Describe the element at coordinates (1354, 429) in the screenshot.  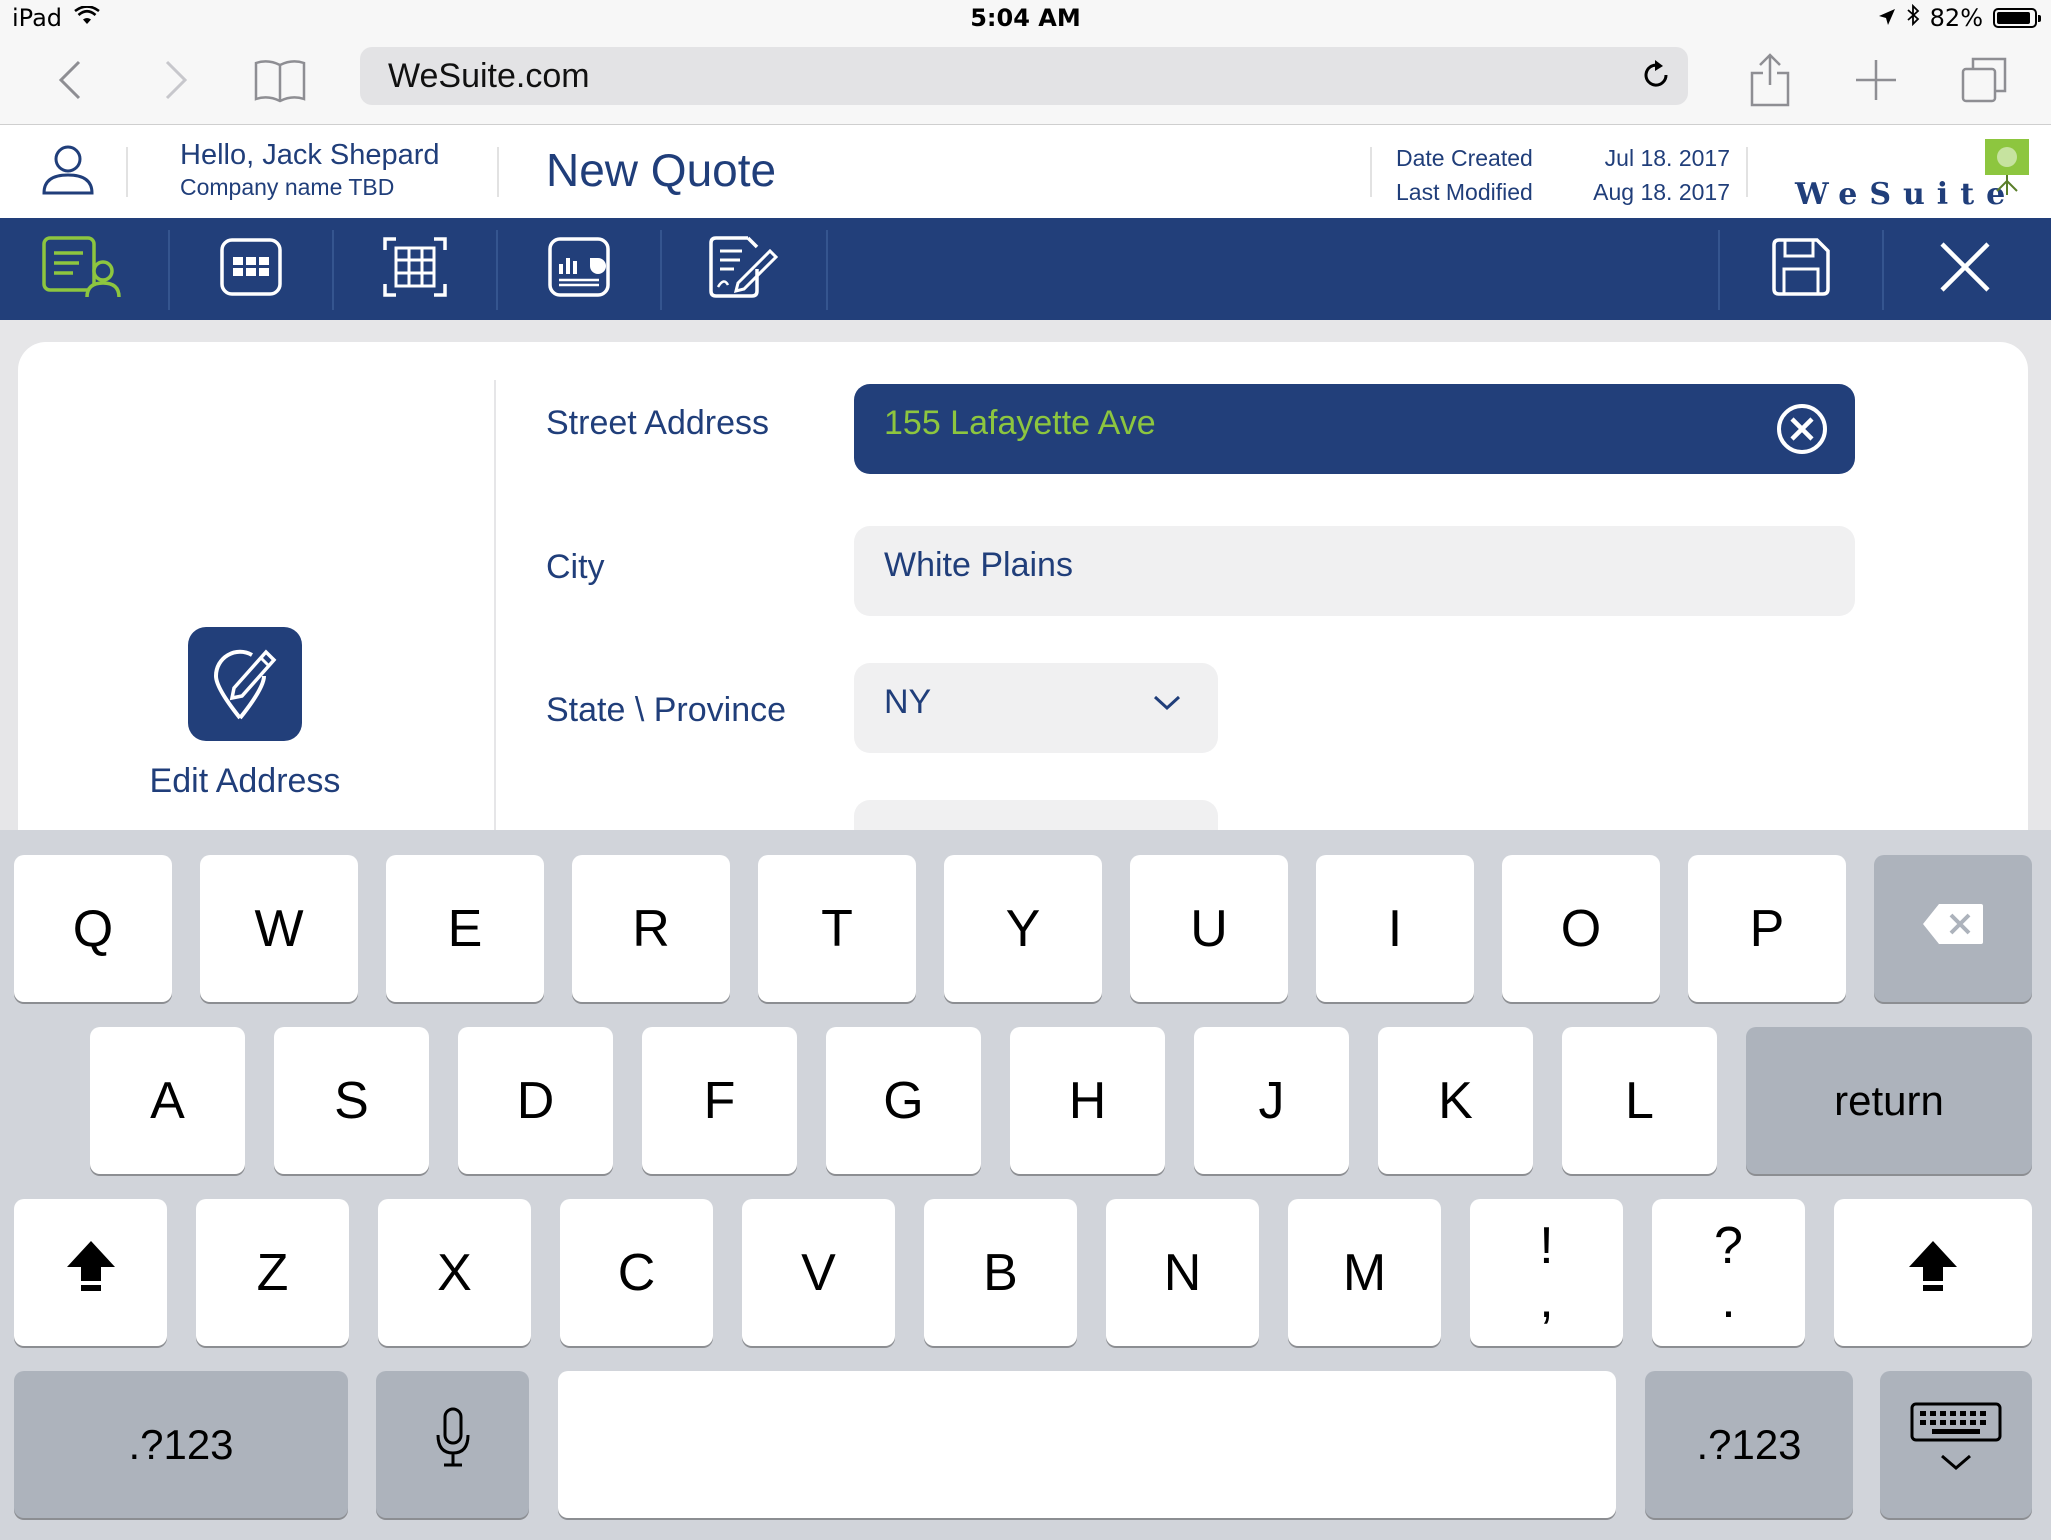
I see `street-address-input: 155 Lafayette Ave` at that location.